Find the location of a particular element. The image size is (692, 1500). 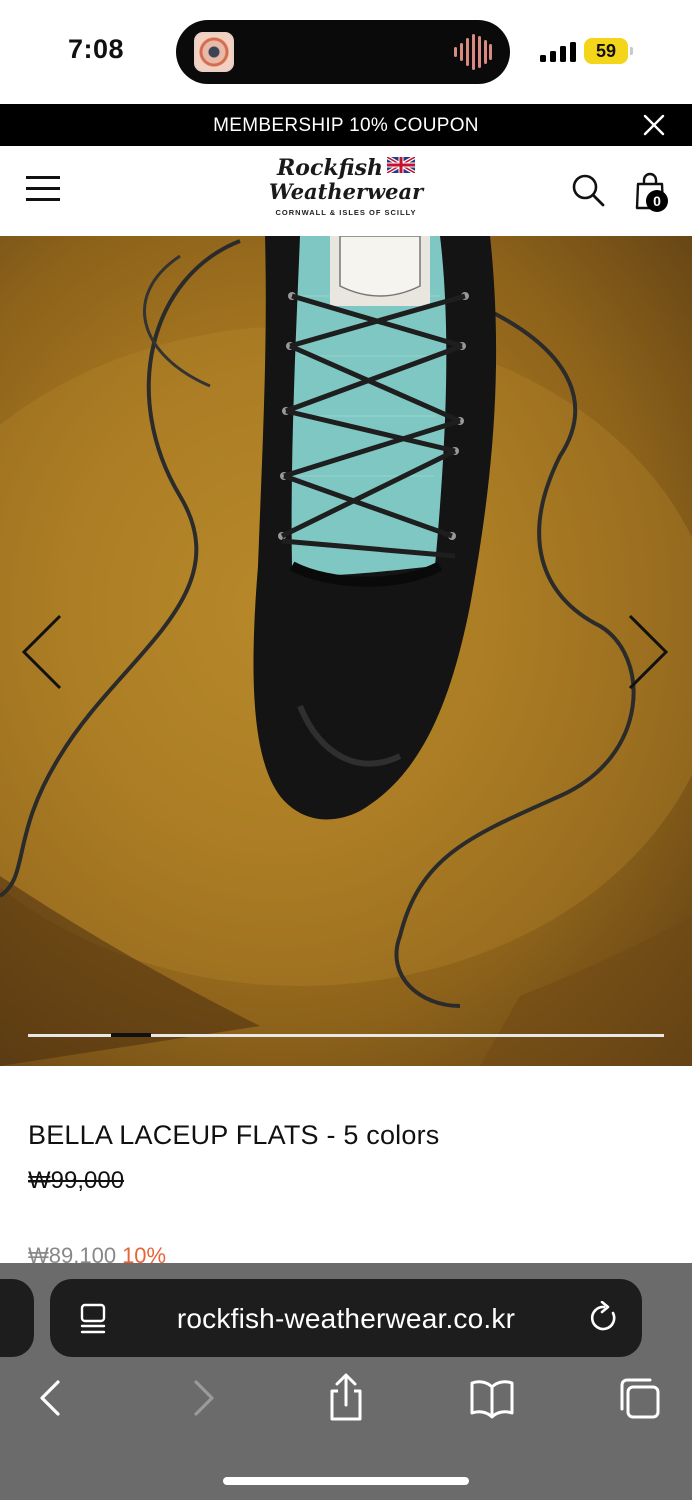

share-icon is located at coordinates (346, 1398).